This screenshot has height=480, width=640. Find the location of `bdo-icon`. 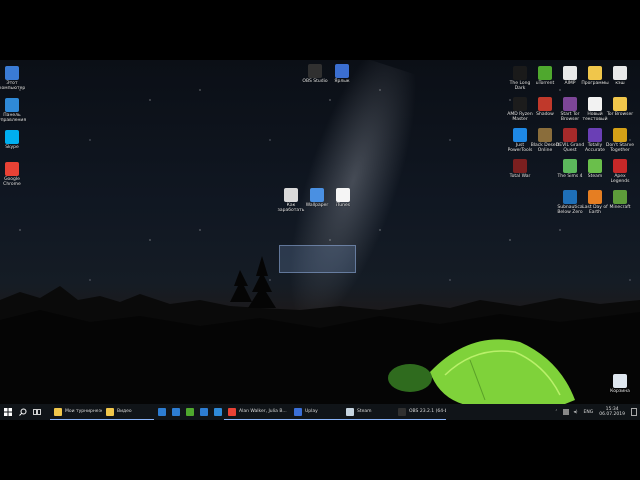

bdo-icon is located at coordinates (545, 135).